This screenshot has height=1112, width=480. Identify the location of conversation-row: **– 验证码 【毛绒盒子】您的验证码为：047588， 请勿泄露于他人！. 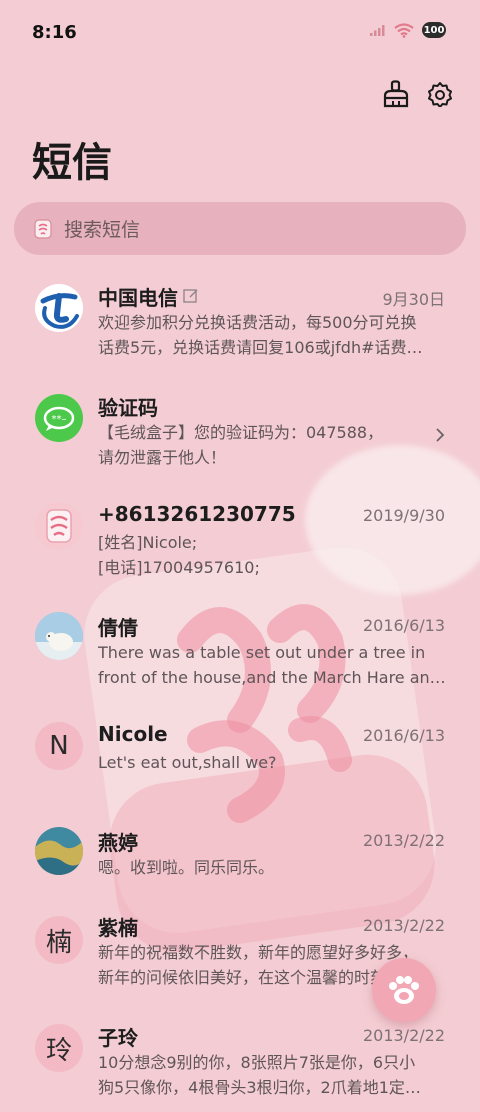
(240, 427).